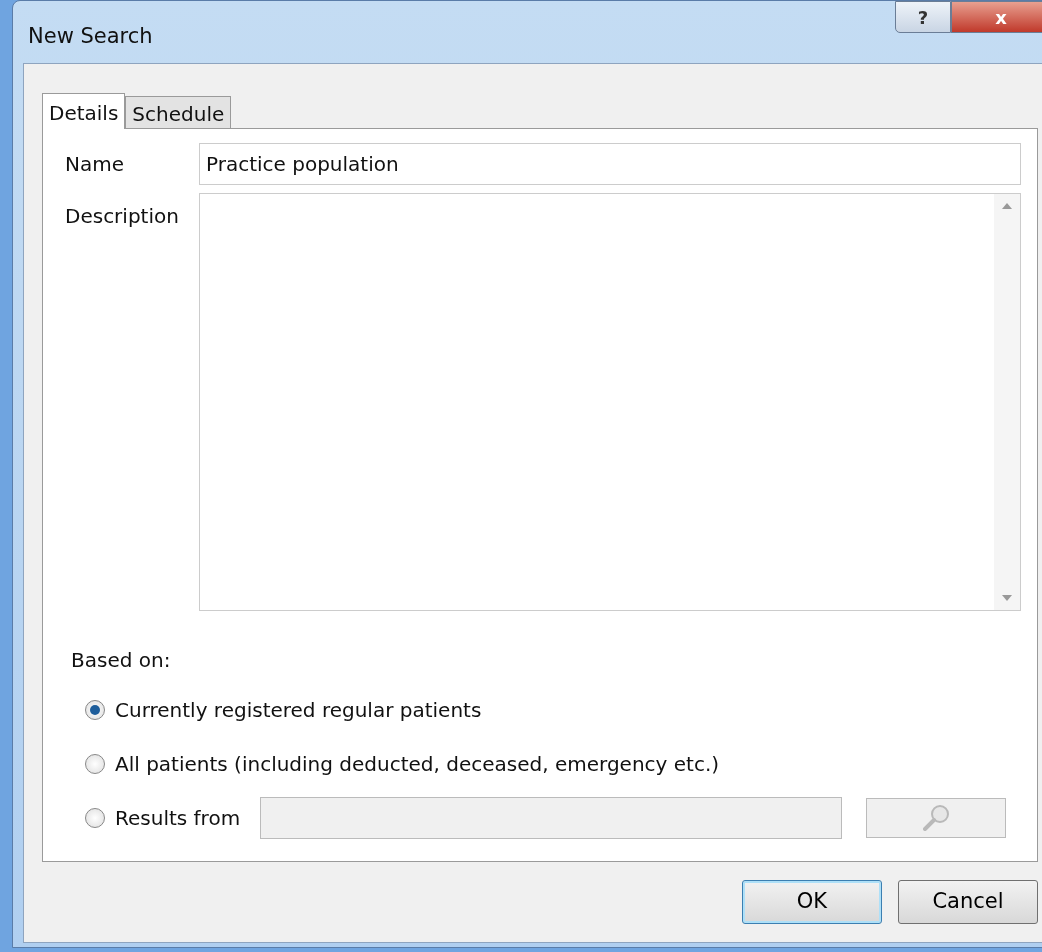  I want to click on radio-label: Currently registered regular patients, so click(298, 710).